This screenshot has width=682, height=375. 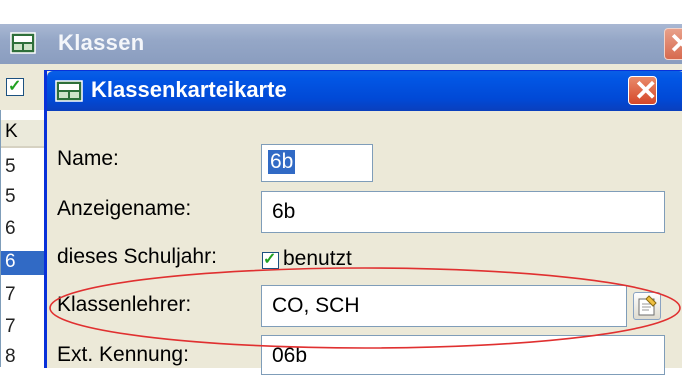 I want to click on klassen-toolbar-checkbox: ✓, so click(x=15, y=87).